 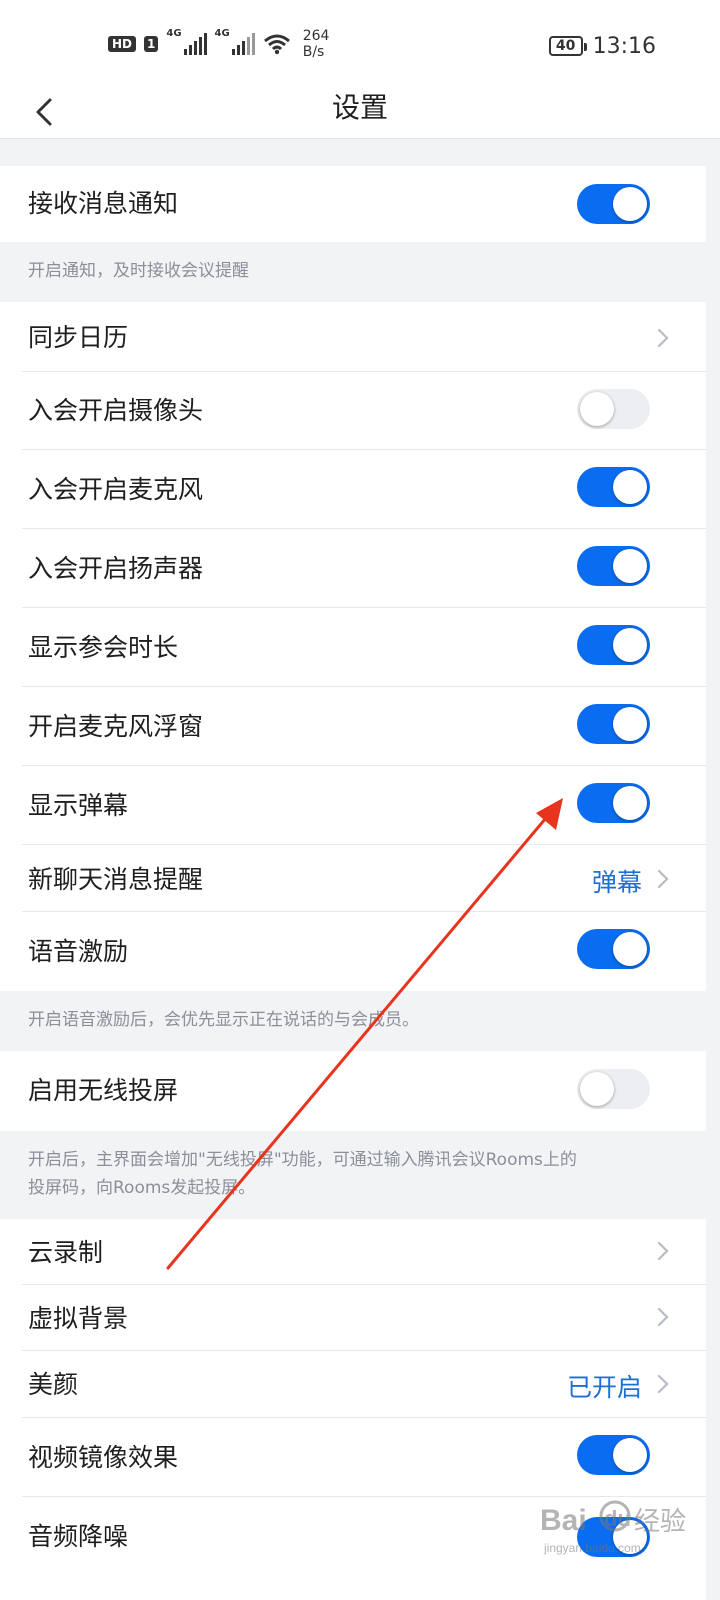 I want to click on network-speed: 264 B/s, so click(x=316, y=44).